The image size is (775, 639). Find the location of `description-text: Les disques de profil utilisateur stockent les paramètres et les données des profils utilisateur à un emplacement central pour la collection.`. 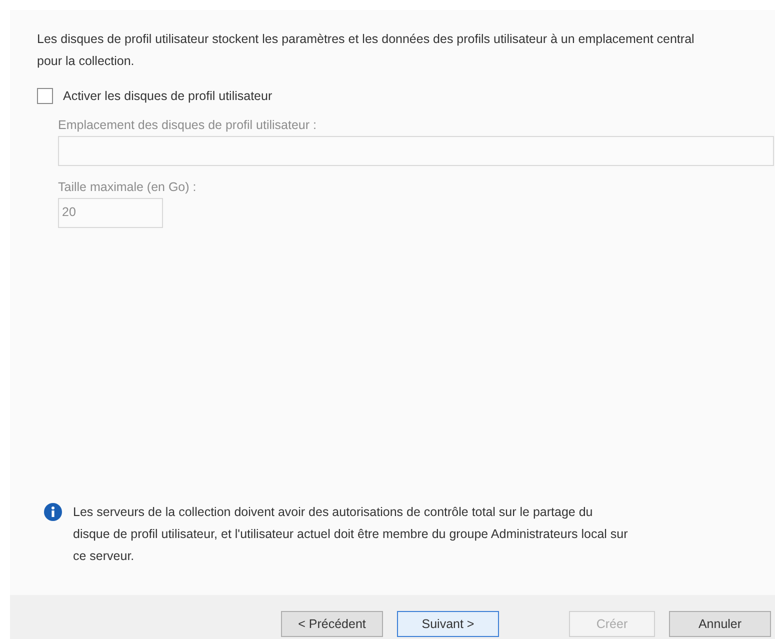

description-text: Les disques de profil utilisateur stockent les paramètres et les données des profils utilisateur à un emplacement central pour la collection. is located at coordinates (366, 50).